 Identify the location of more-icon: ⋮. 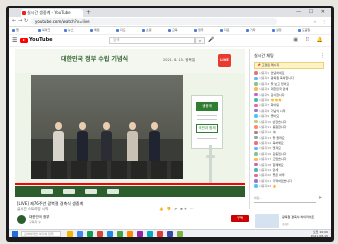
(322, 56).